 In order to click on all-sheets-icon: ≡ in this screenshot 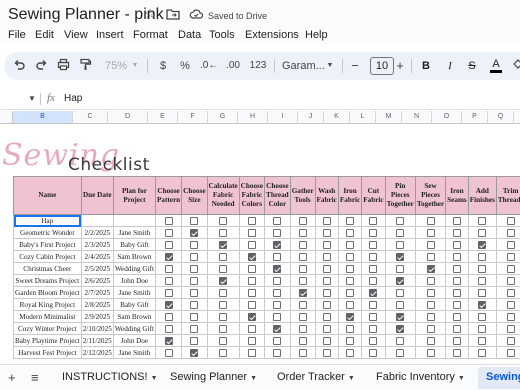, I will do `click(35, 377)`.